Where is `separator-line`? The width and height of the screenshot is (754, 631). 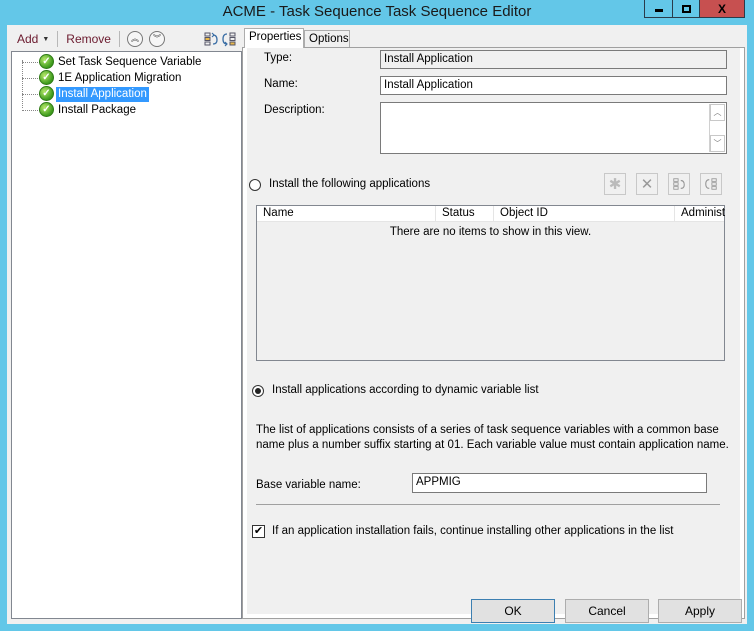 separator-line is located at coordinates (488, 504).